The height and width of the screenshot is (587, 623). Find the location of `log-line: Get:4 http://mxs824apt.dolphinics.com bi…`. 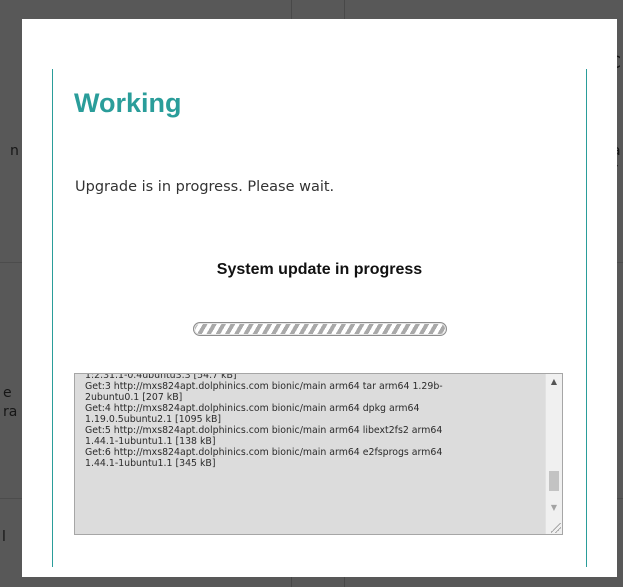

log-line: Get:4 http://mxs824apt.dolphinics.com bi… is located at coordinates (252, 408).